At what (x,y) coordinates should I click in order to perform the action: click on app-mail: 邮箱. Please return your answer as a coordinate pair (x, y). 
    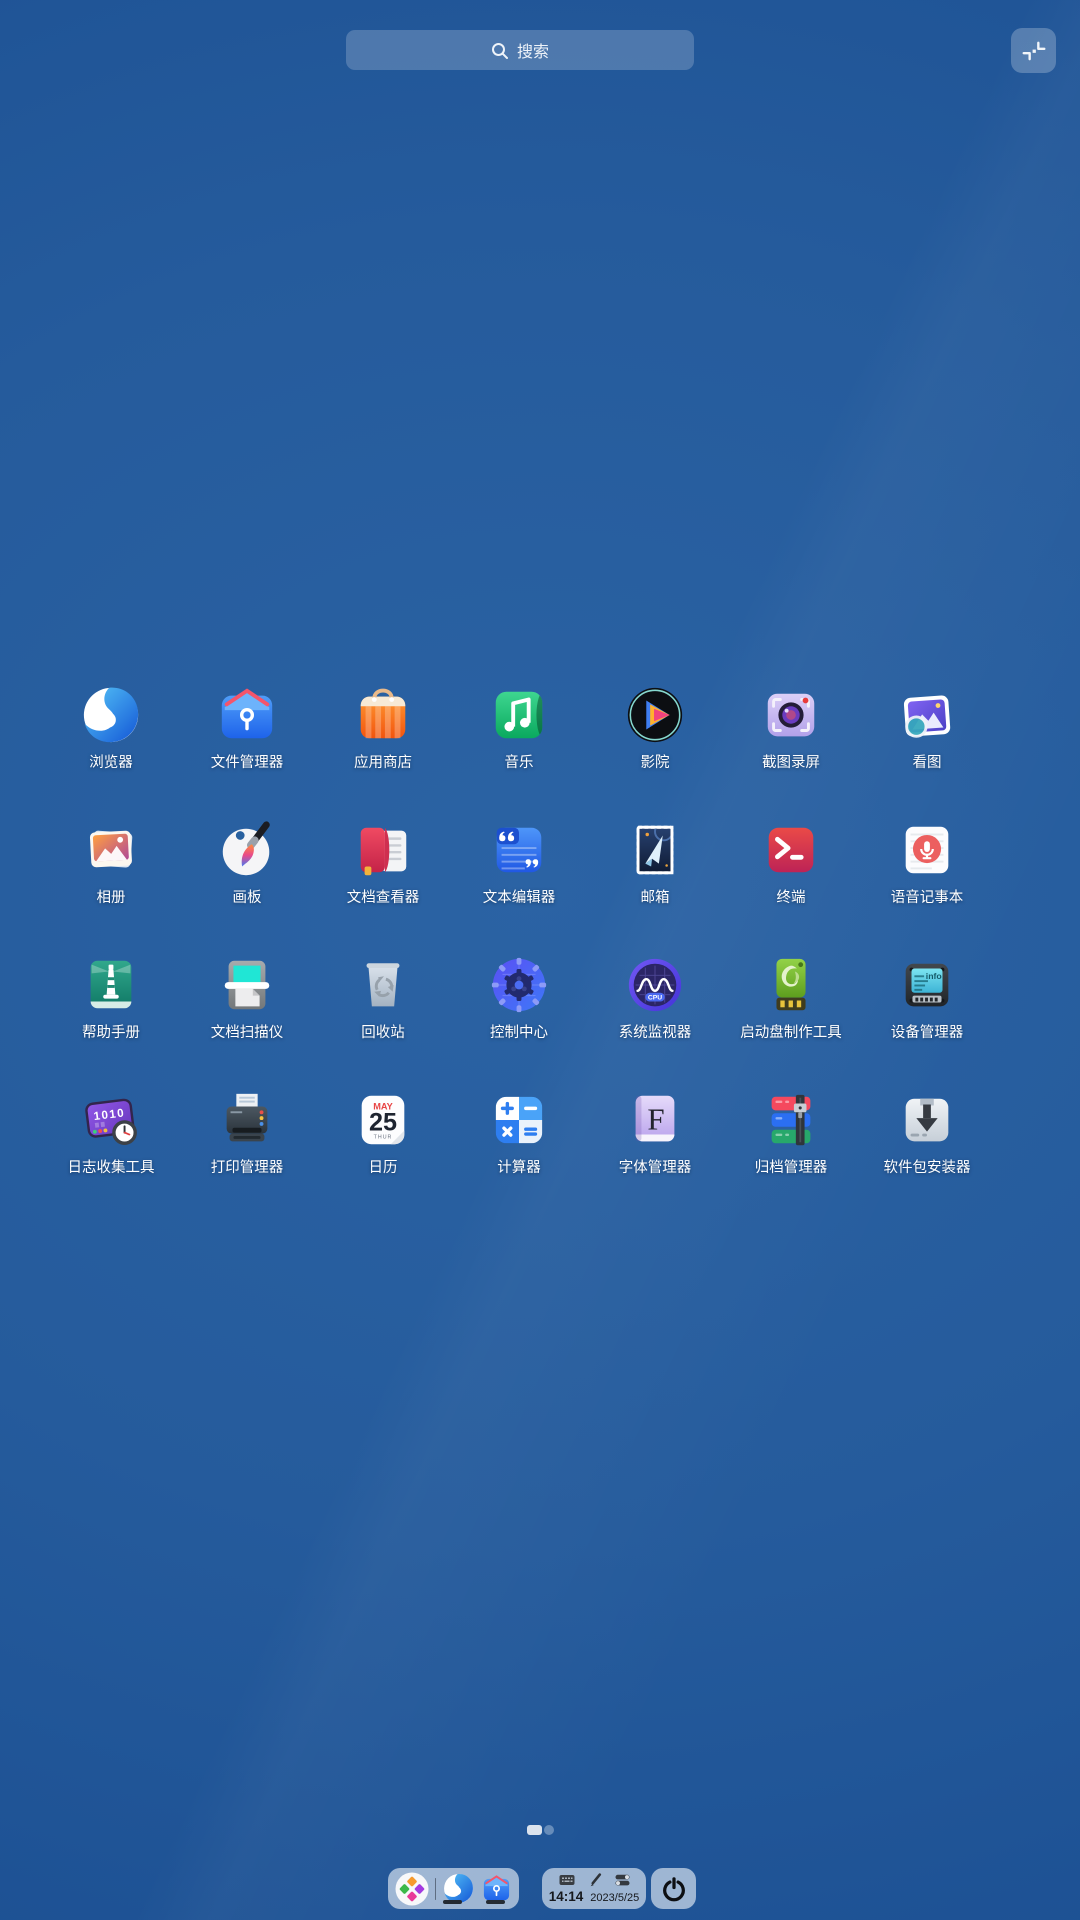
    Looking at the image, I should click on (655, 850).